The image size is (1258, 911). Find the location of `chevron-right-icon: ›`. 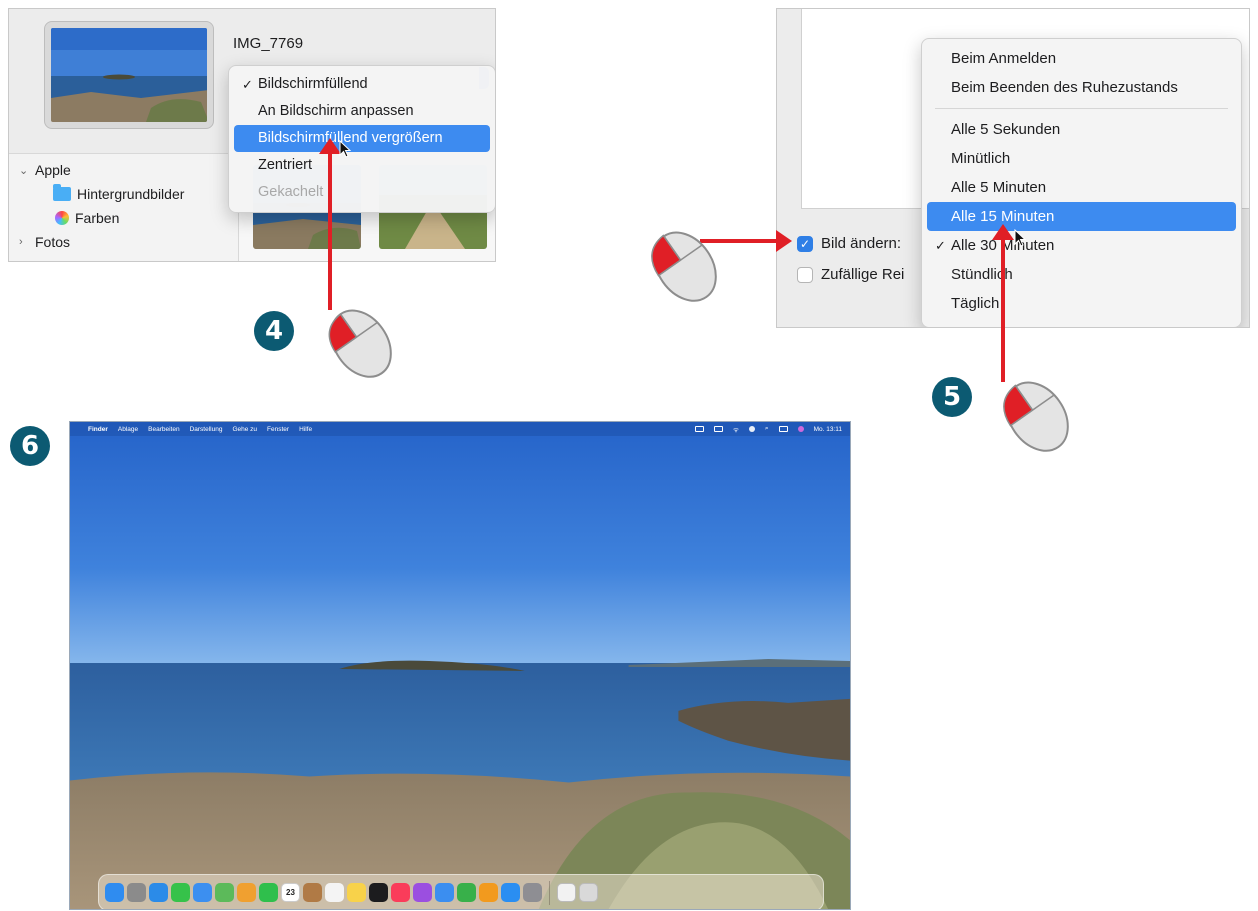

chevron-right-icon: › is located at coordinates (21, 242).